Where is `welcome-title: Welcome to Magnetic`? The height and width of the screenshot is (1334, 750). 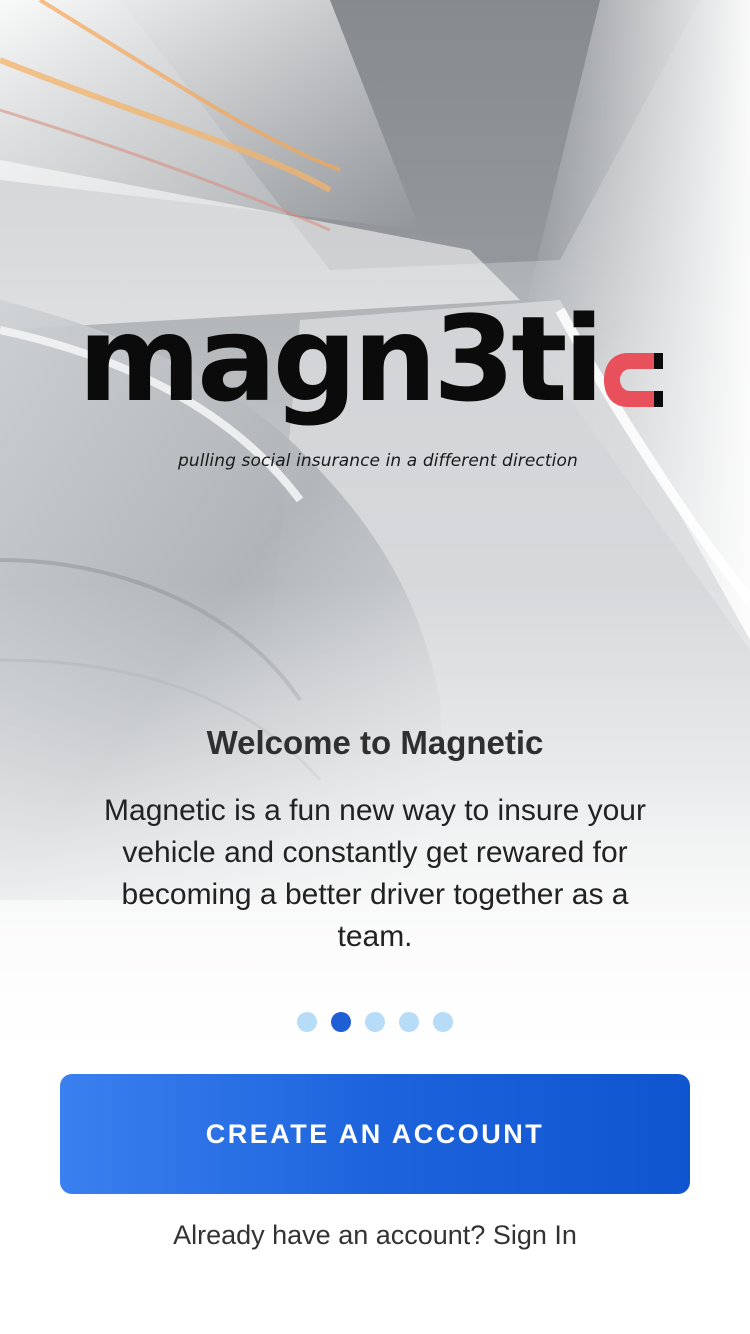 welcome-title: Welcome to Magnetic is located at coordinates (375, 742).